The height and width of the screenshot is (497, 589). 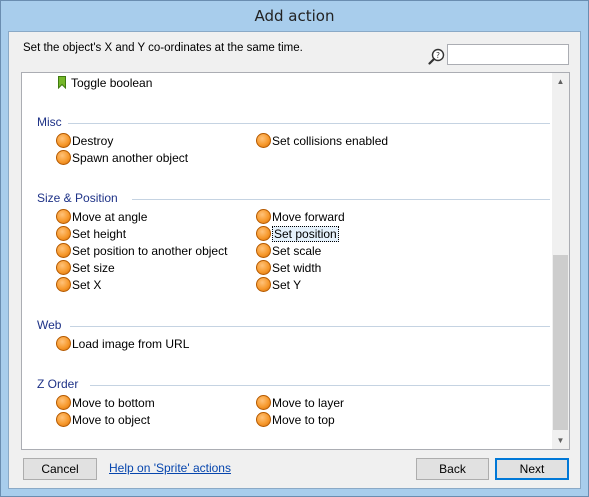 What do you see at coordinates (308, 403) in the screenshot?
I see `action-label: Move to layer` at bounding box center [308, 403].